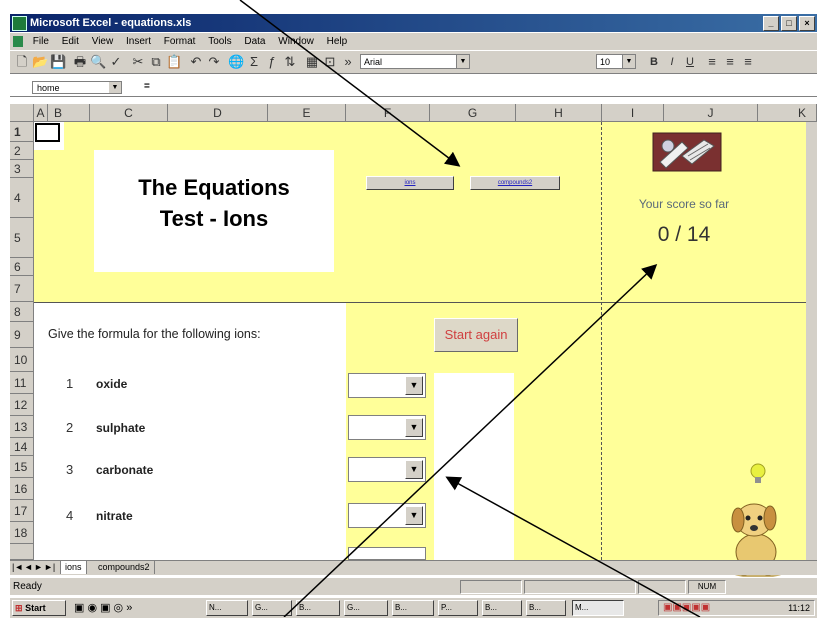  What do you see at coordinates (22, 267) in the screenshot?
I see `row-header-6: 6` at bounding box center [22, 267].